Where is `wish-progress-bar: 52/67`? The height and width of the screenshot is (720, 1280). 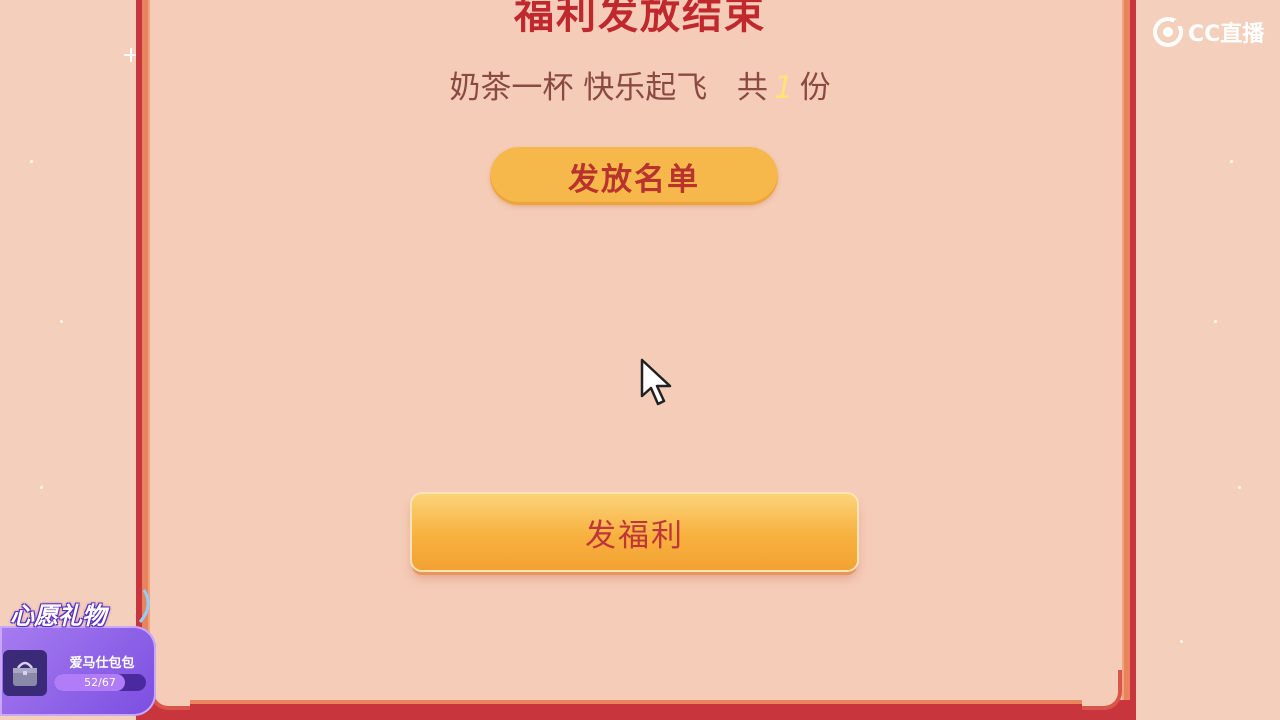
wish-progress-bar: 52/67 is located at coordinates (100, 682).